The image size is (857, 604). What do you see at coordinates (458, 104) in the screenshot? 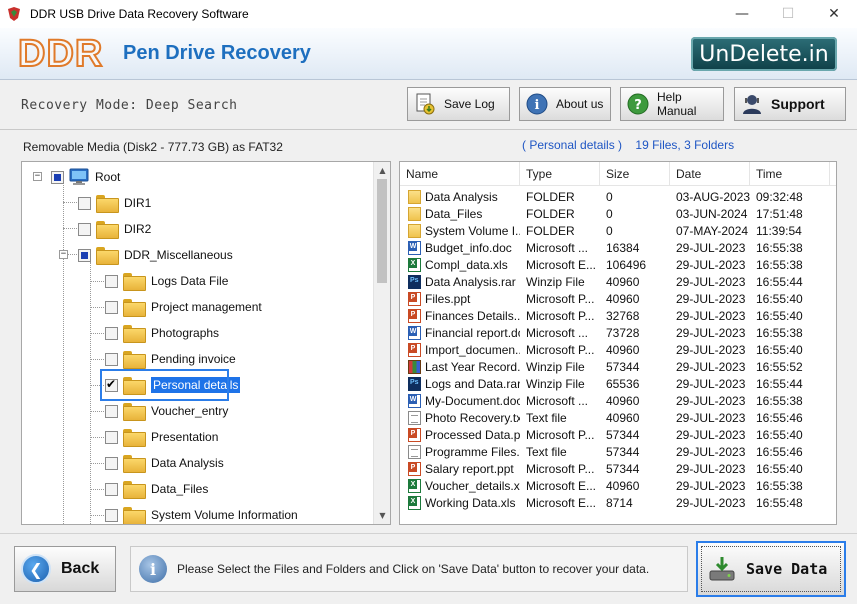
I see `save-log-button: Save Log` at bounding box center [458, 104].